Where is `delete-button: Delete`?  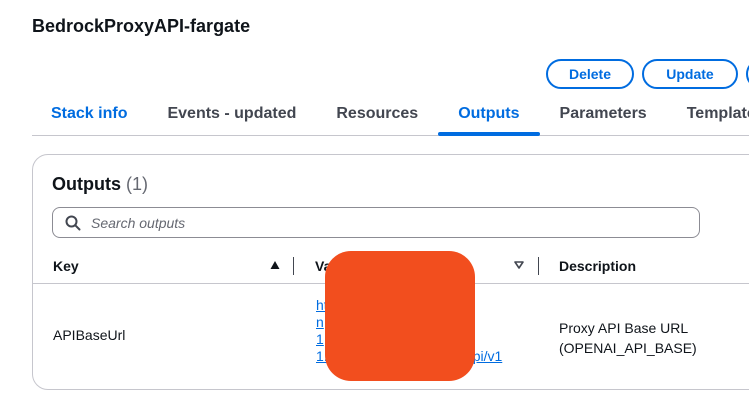 delete-button: Delete is located at coordinates (590, 74).